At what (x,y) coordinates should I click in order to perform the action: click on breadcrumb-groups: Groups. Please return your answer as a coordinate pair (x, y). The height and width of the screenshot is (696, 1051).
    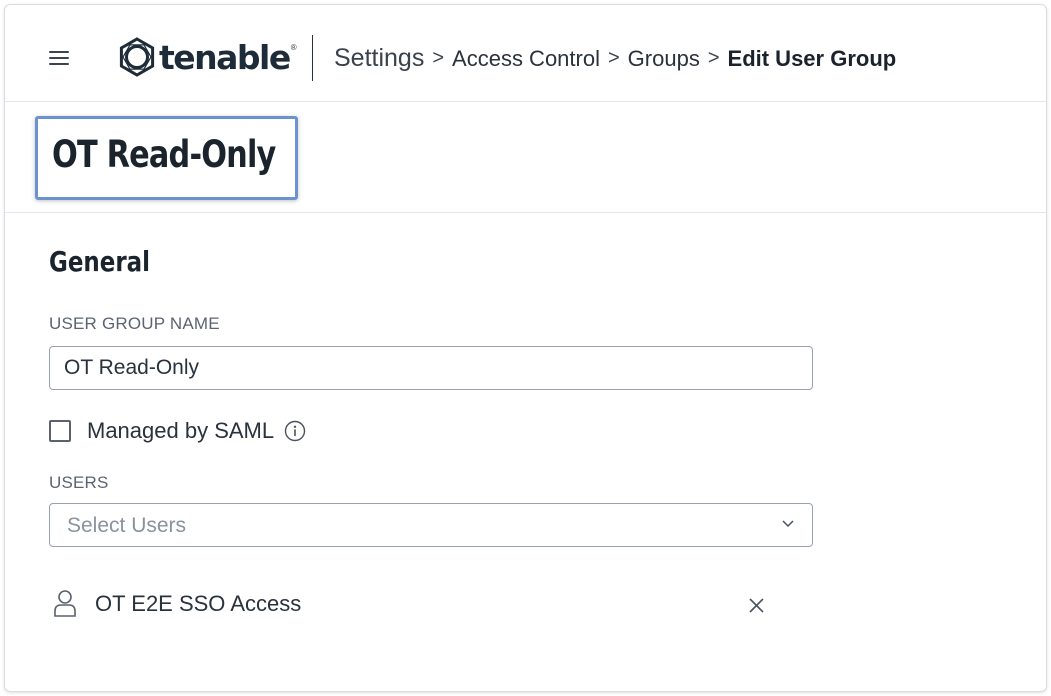
    Looking at the image, I should click on (664, 59).